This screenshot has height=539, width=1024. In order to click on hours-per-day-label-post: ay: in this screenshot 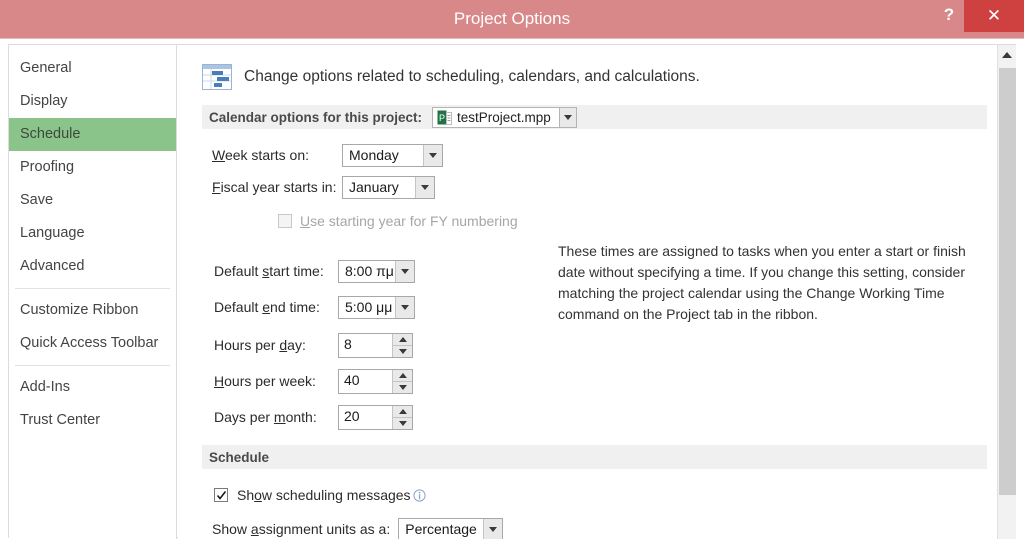, I will do `click(296, 345)`.